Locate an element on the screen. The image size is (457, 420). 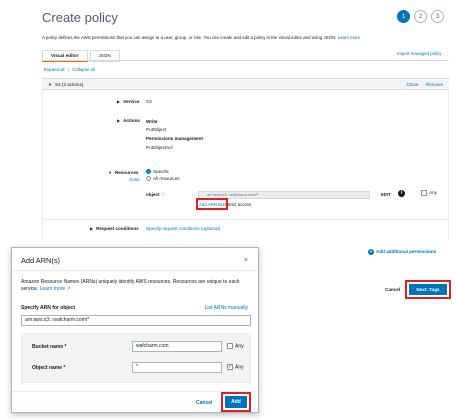
cancel-button: Cancel is located at coordinates (392, 289).